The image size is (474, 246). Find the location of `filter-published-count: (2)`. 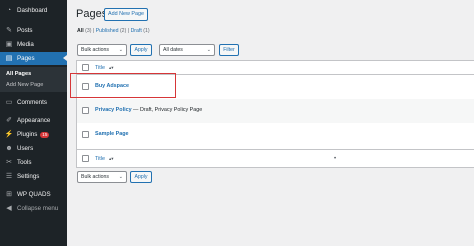

filter-published-count: (2) is located at coordinates (123, 31).